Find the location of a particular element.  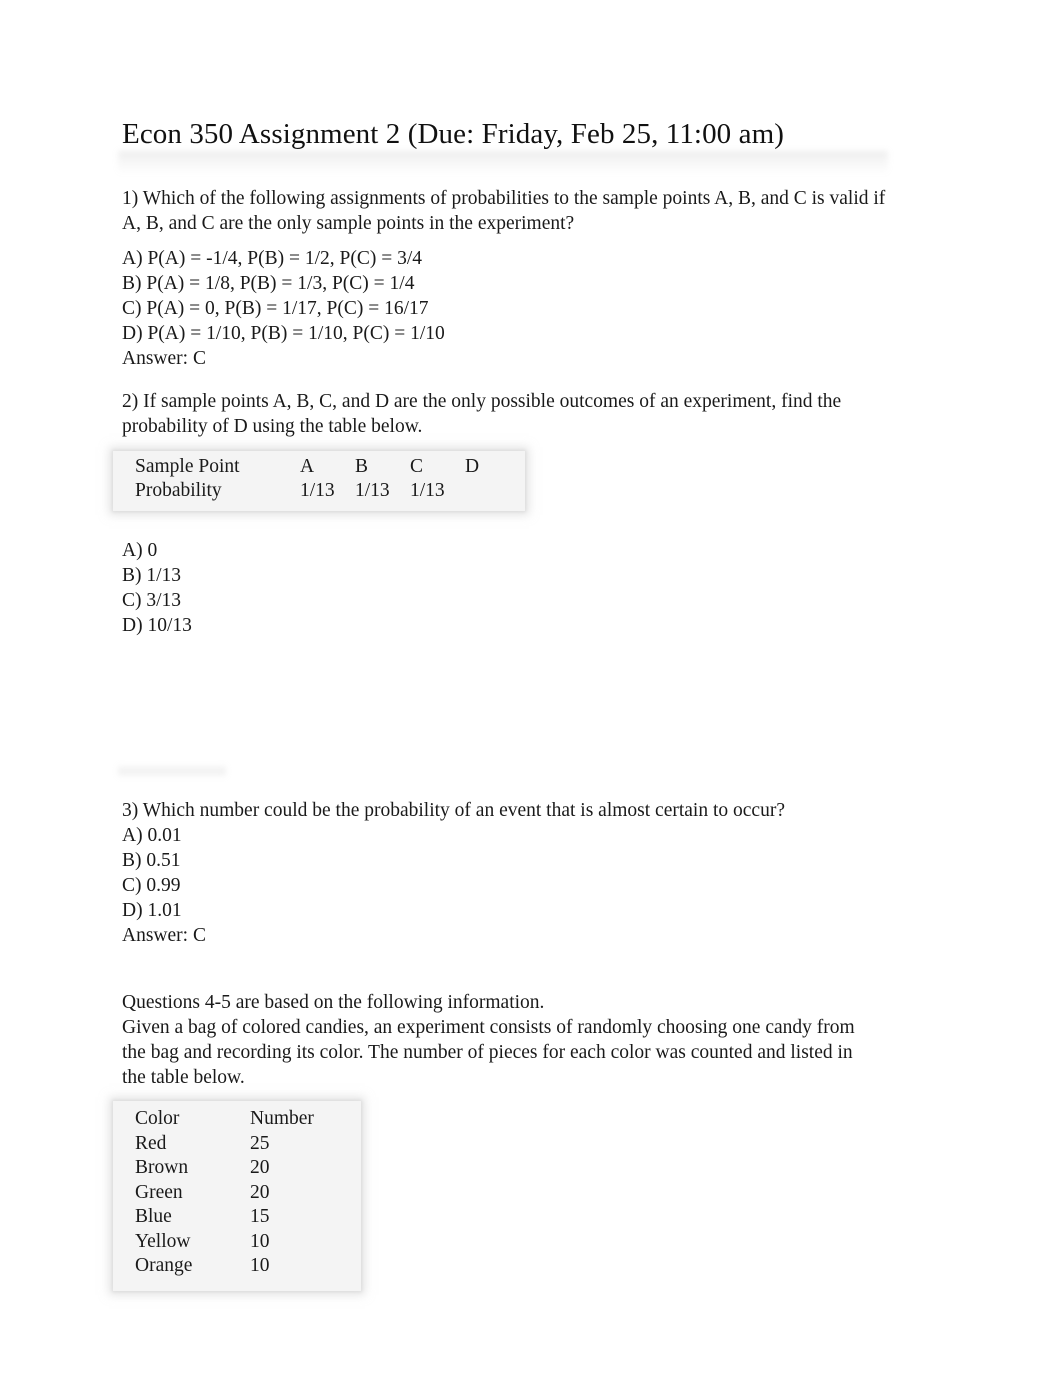

probability-b: 1/13 is located at coordinates (372, 490).